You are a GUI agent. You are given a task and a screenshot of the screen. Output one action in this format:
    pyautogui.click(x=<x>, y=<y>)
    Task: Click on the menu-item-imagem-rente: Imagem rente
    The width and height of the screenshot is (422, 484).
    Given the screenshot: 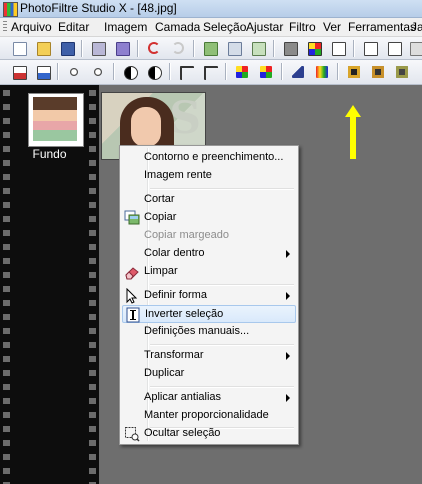 What is the action you would take?
    pyautogui.click(x=209, y=176)
    